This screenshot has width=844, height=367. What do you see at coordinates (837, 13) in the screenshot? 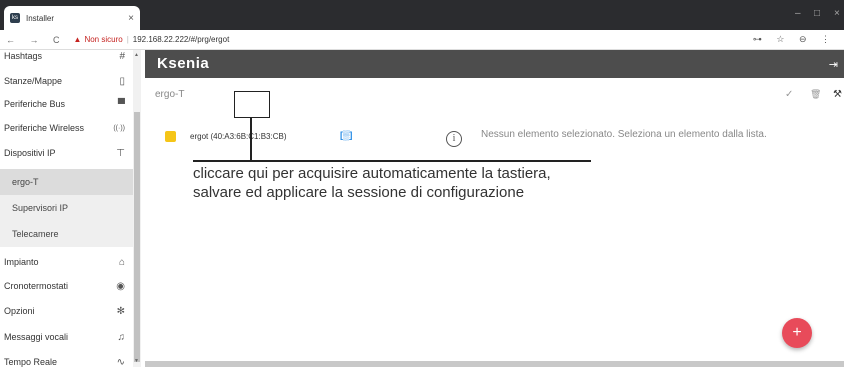
I see `window-close-icon: ×` at bounding box center [837, 13].